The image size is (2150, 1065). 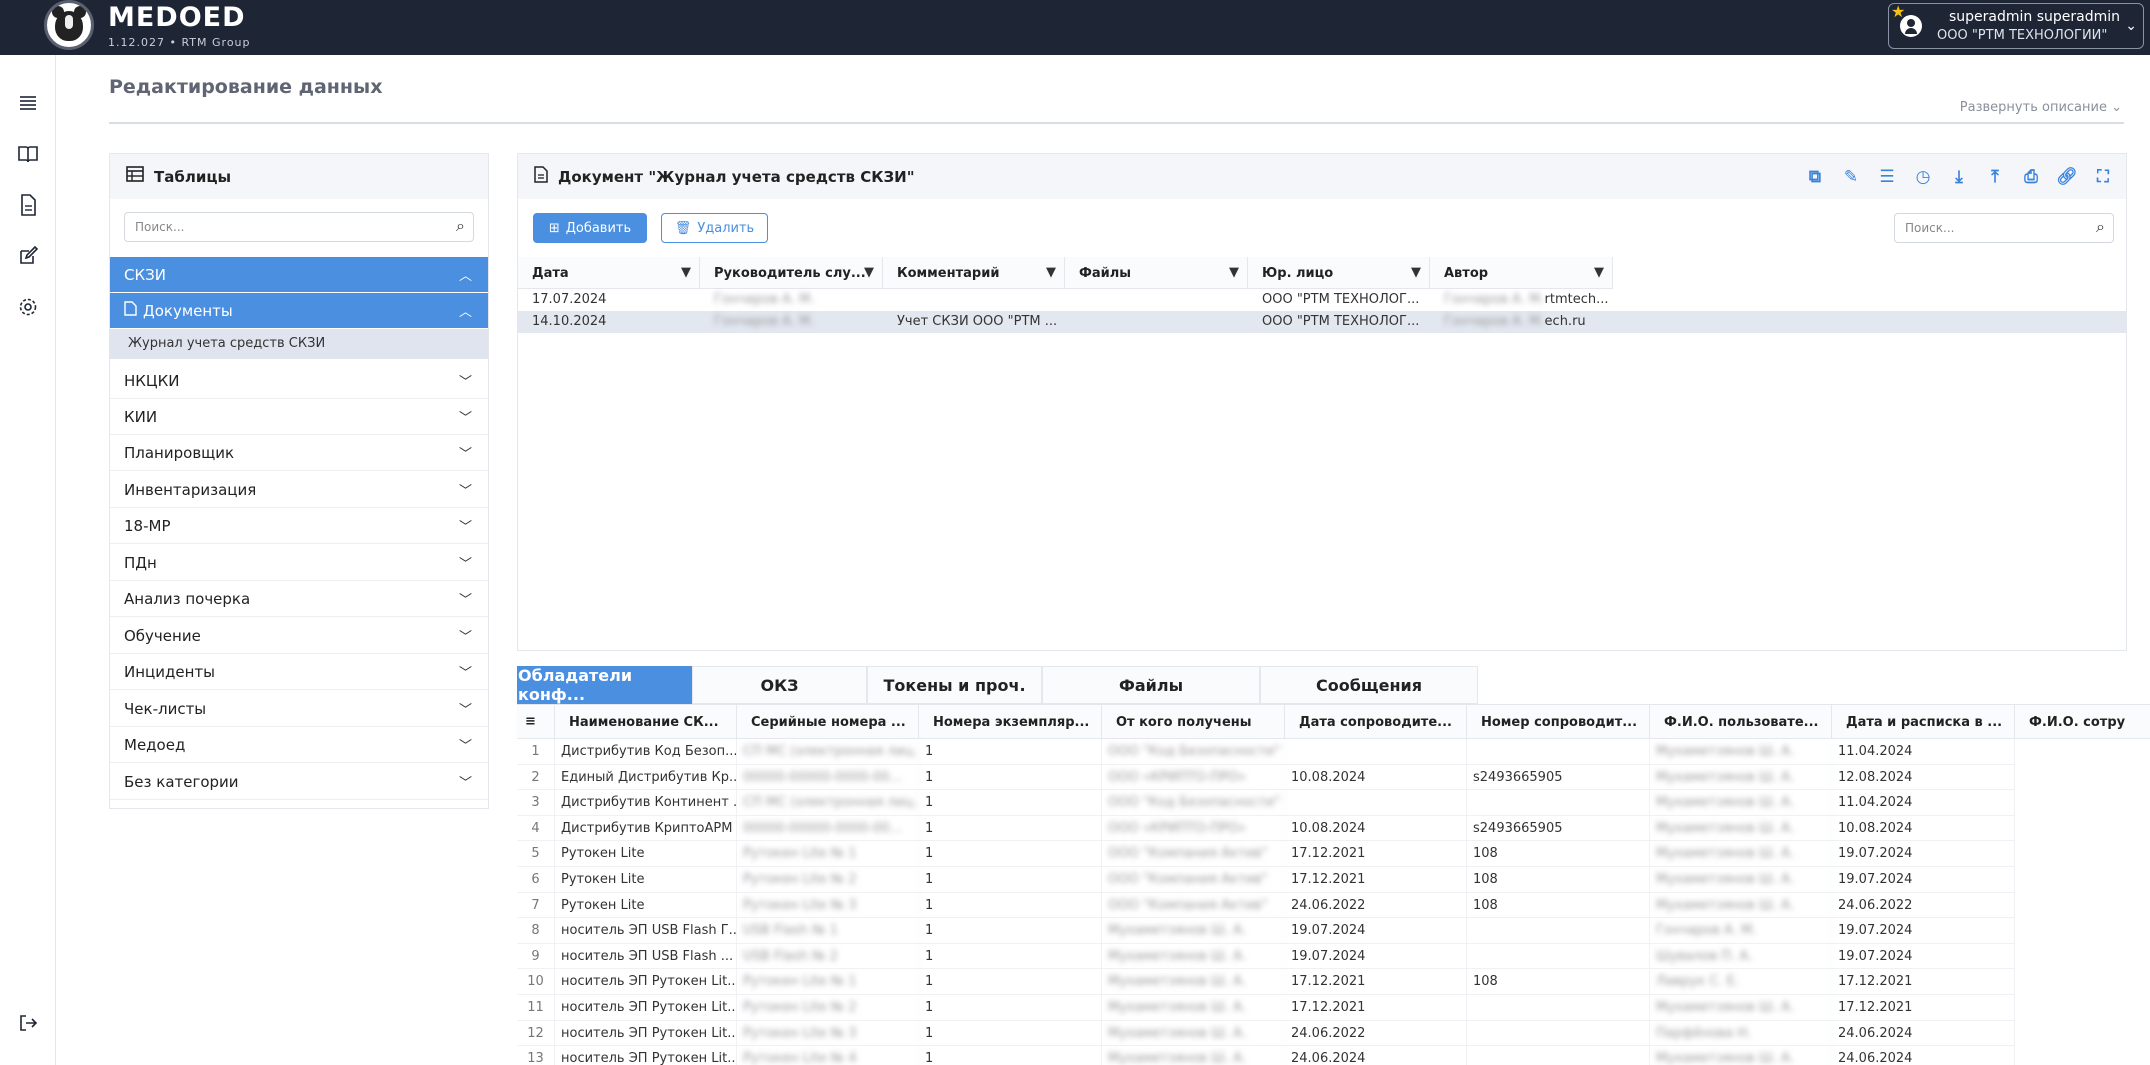 I want to click on category-skzi: СКЗИ ︿, so click(x=299, y=275).